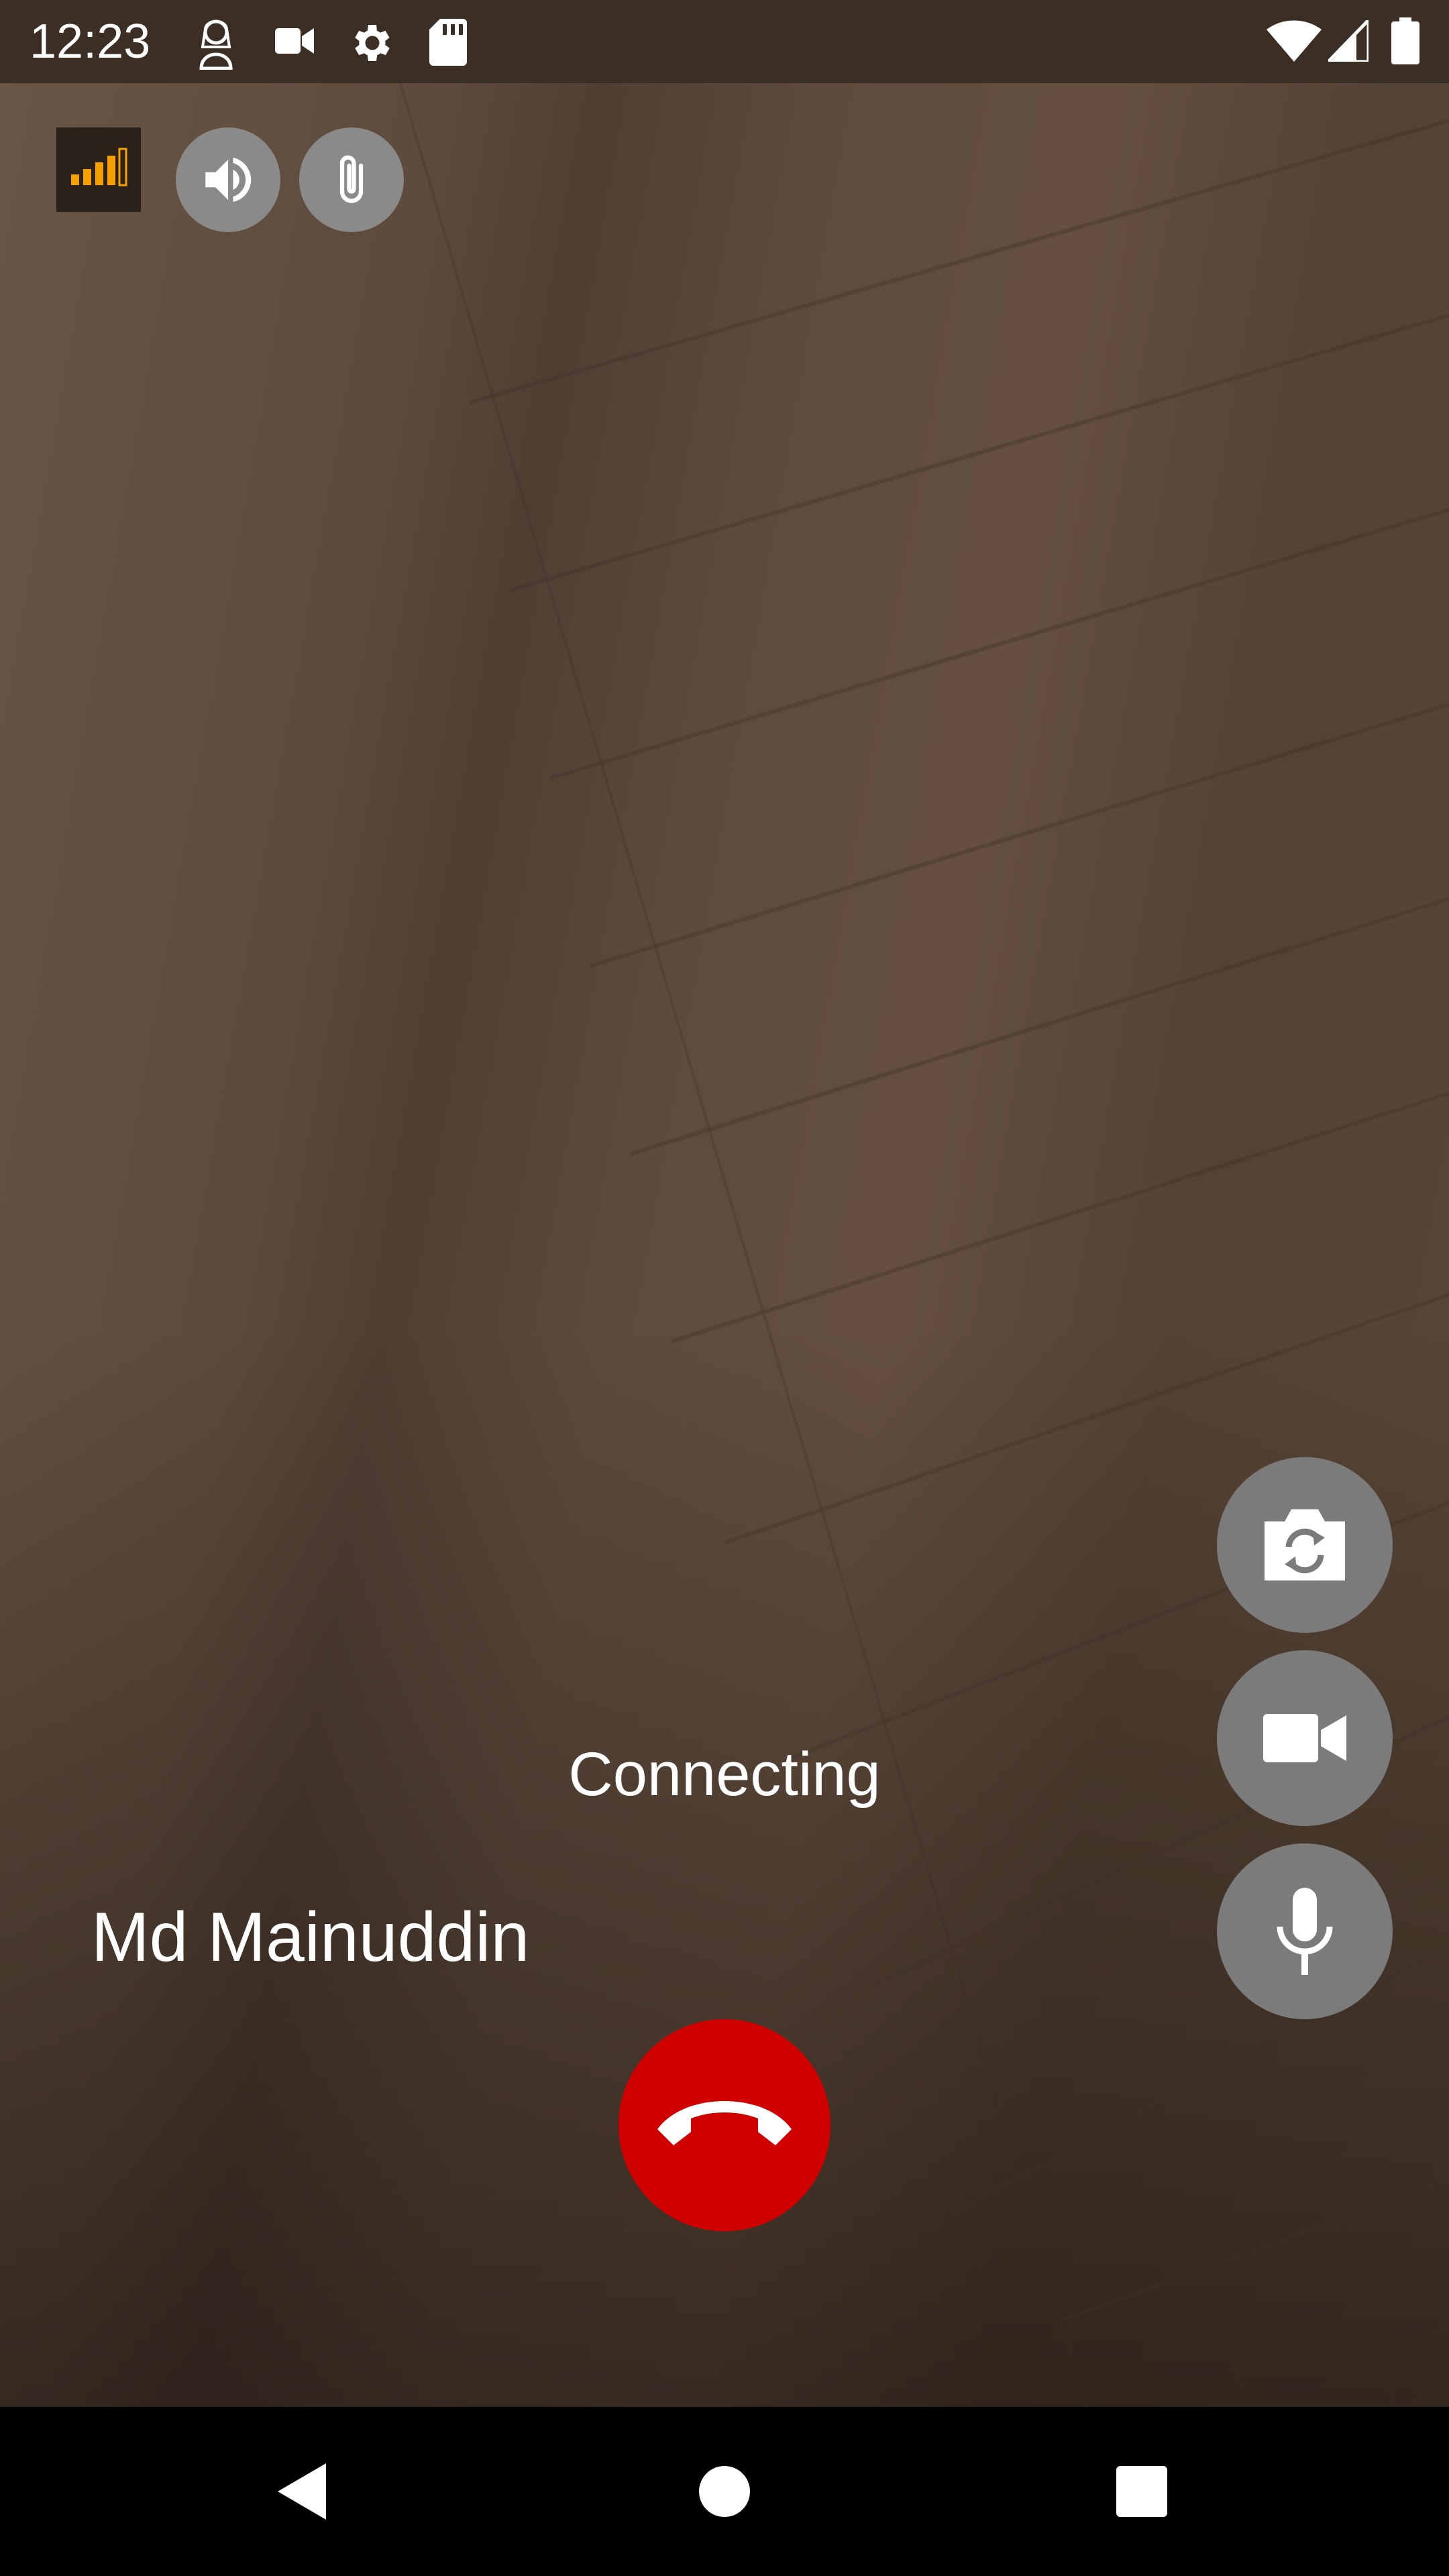 Image resolution: width=1449 pixels, height=2576 pixels. Describe the element at coordinates (90, 41) in the screenshot. I see `status-time: 12:23` at that location.